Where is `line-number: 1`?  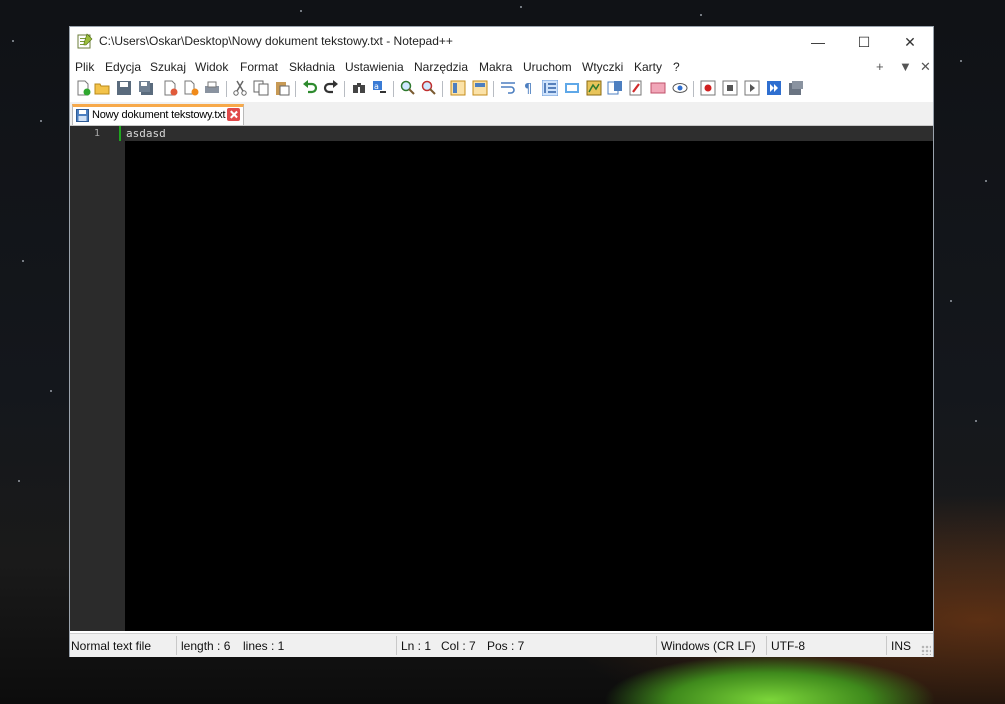
line-number: 1 is located at coordinates (96, 133).